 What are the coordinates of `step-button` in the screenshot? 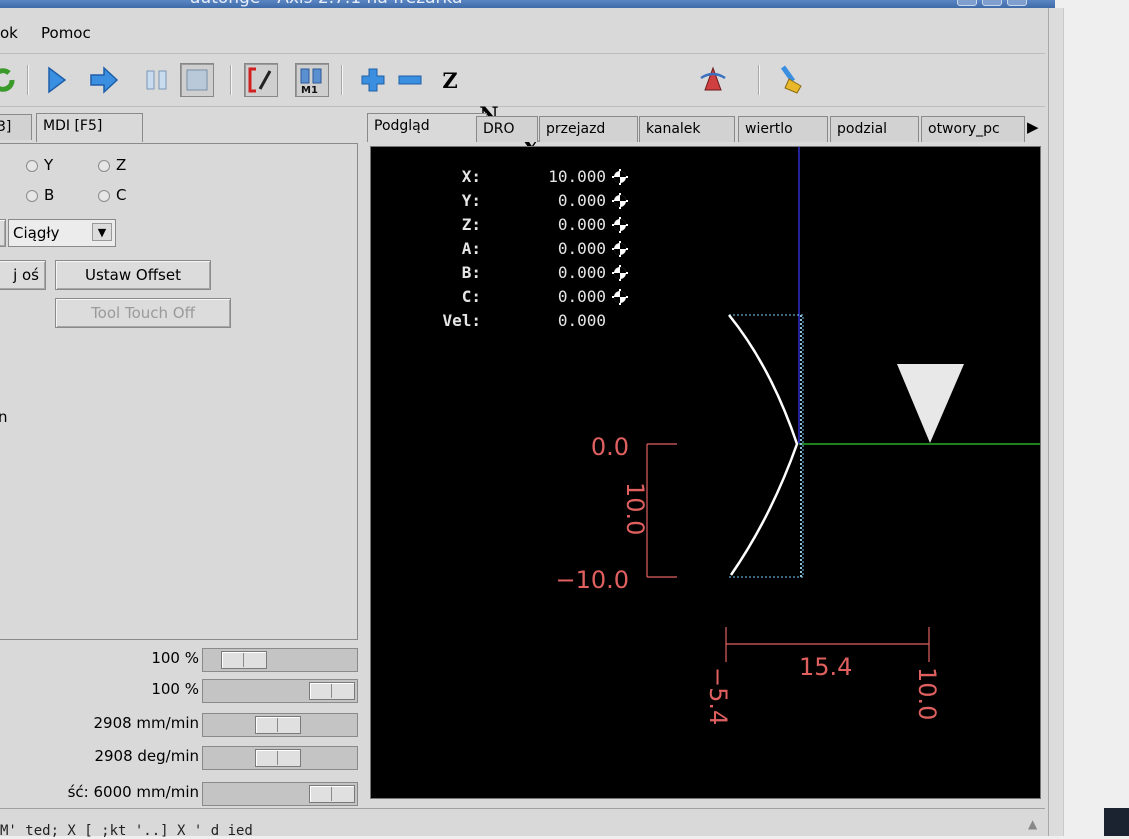 It's located at (104, 80).